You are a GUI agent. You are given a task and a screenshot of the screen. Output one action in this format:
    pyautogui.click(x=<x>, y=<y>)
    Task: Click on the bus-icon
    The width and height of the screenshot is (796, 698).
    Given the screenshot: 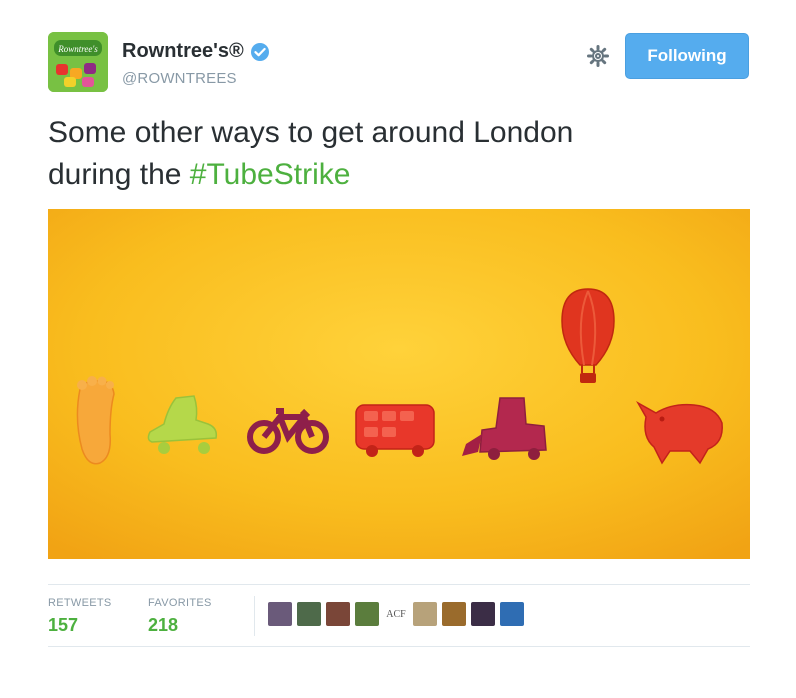 What is the action you would take?
    pyautogui.click(x=395, y=430)
    